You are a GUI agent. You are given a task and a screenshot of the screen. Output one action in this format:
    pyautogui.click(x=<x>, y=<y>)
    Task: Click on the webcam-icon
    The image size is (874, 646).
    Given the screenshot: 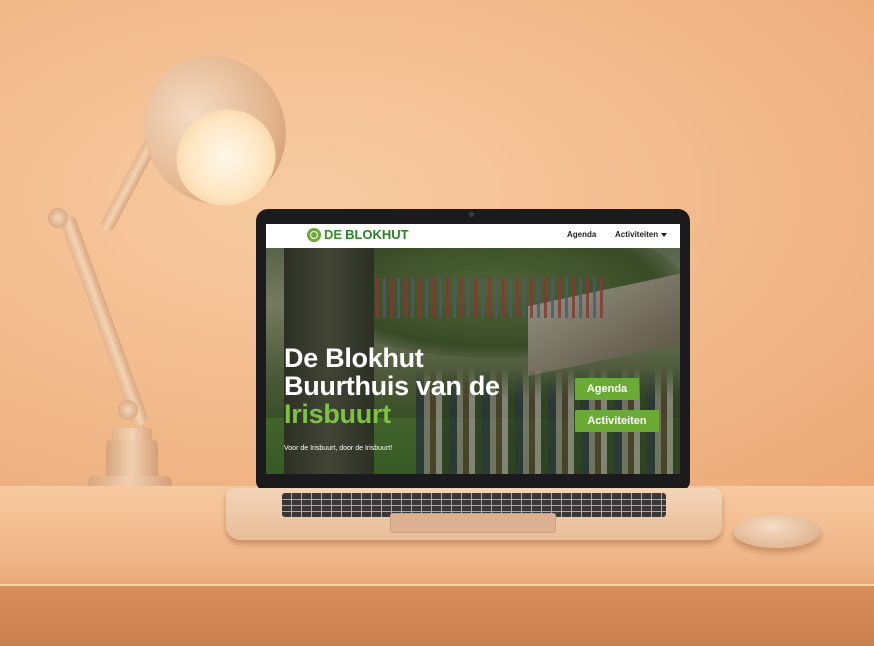 What is the action you would take?
    pyautogui.click(x=471, y=214)
    